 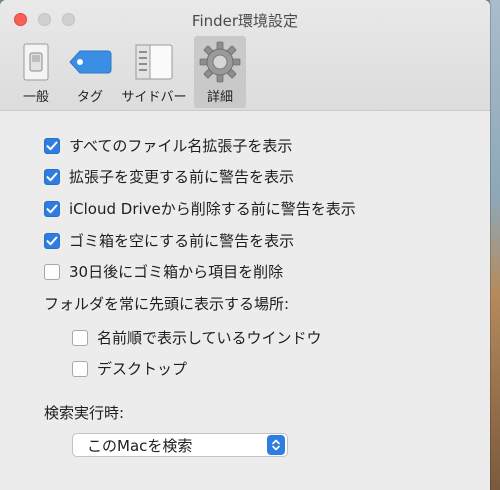 I want to click on search-scope-value: このMacを検索, so click(x=140, y=445).